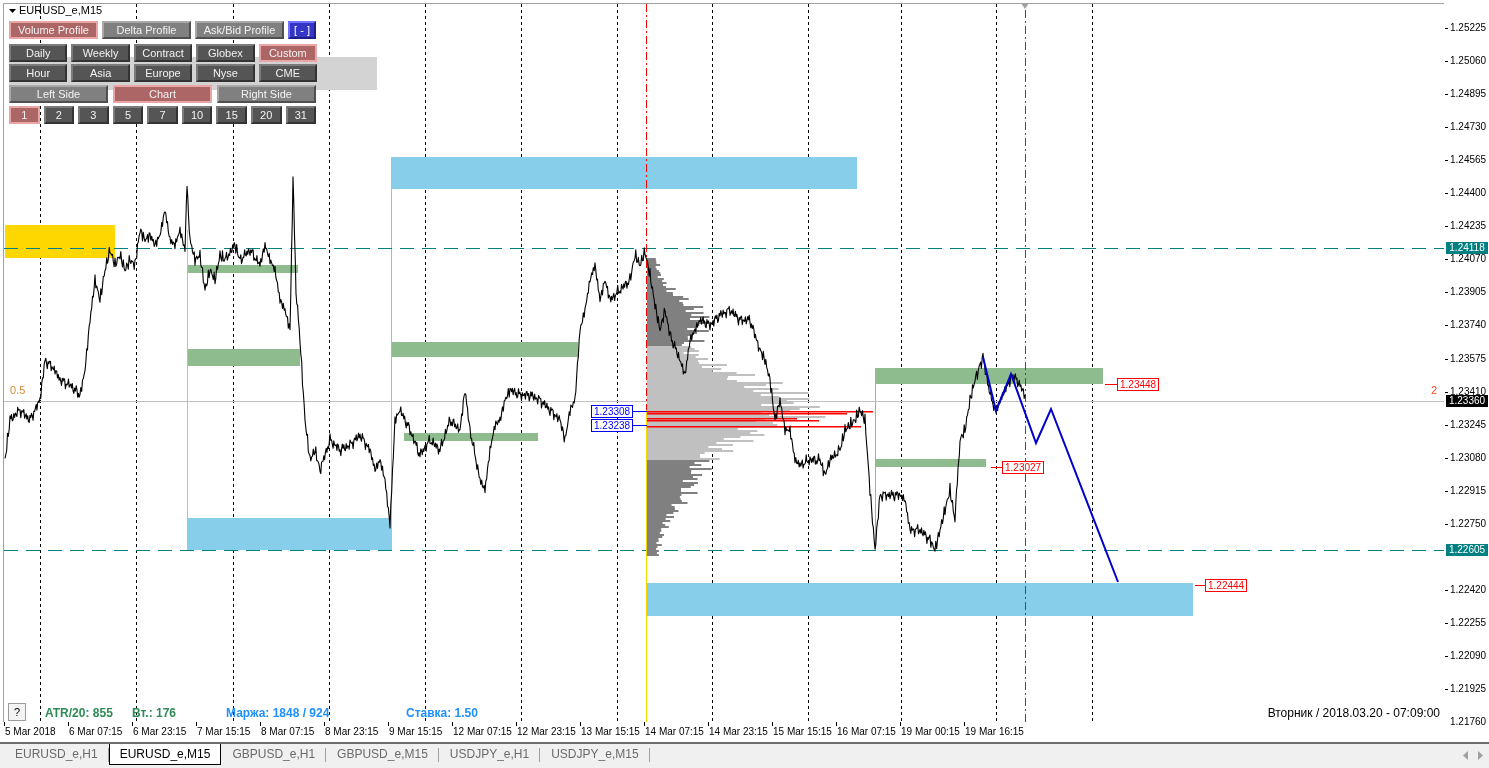 The image size is (1489, 768). I want to click on chart-tab: GBPUSD_e,M15, so click(382, 754).